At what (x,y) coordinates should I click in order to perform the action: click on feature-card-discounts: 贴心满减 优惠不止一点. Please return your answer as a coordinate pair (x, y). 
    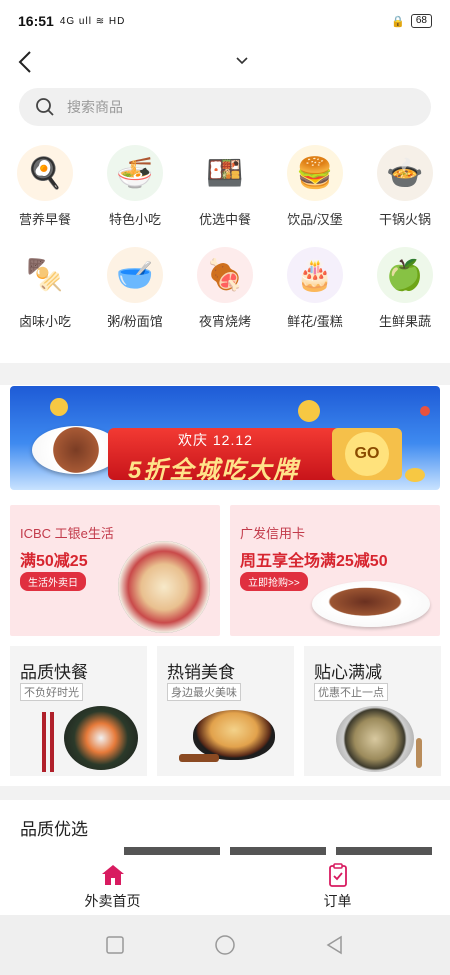
    Looking at the image, I should click on (372, 711).